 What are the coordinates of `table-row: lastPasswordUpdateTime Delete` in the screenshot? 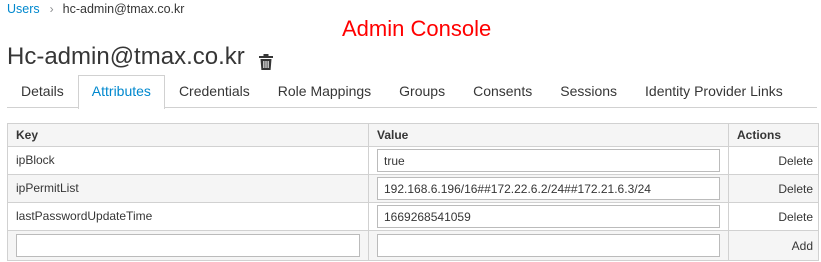 It's located at (413, 216).